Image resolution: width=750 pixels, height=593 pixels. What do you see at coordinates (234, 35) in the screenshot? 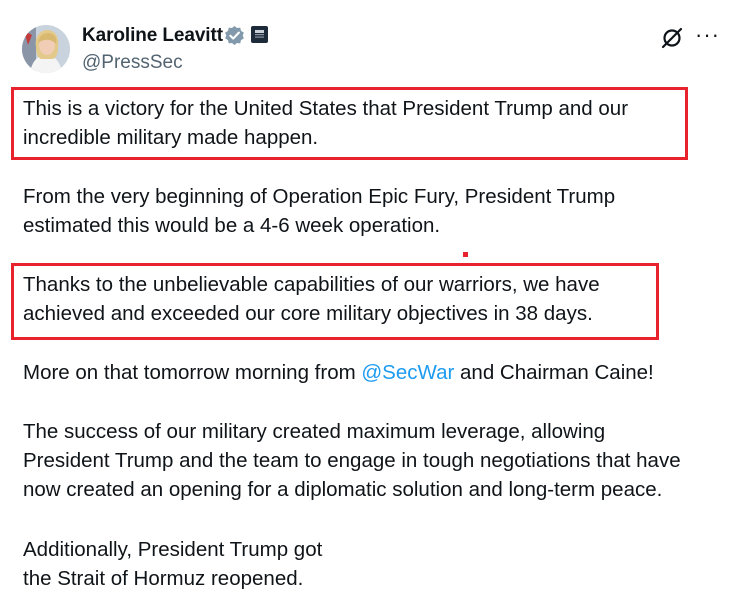
I see `verified-badge-icon` at bounding box center [234, 35].